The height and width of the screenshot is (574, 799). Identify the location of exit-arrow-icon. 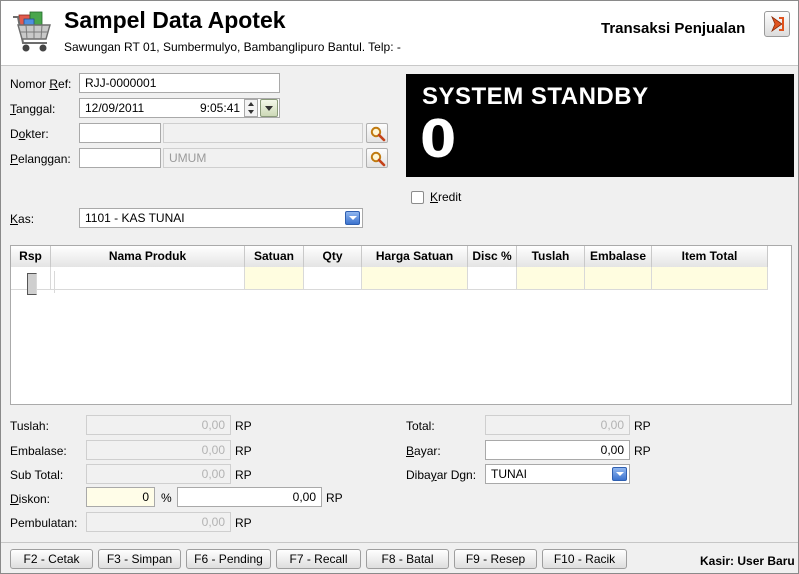
(777, 24).